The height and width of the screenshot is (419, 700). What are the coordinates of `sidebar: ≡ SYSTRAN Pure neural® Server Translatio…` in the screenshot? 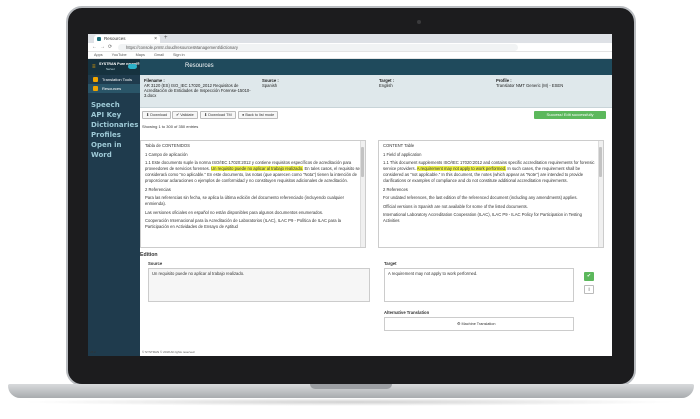 It's located at (114, 207).